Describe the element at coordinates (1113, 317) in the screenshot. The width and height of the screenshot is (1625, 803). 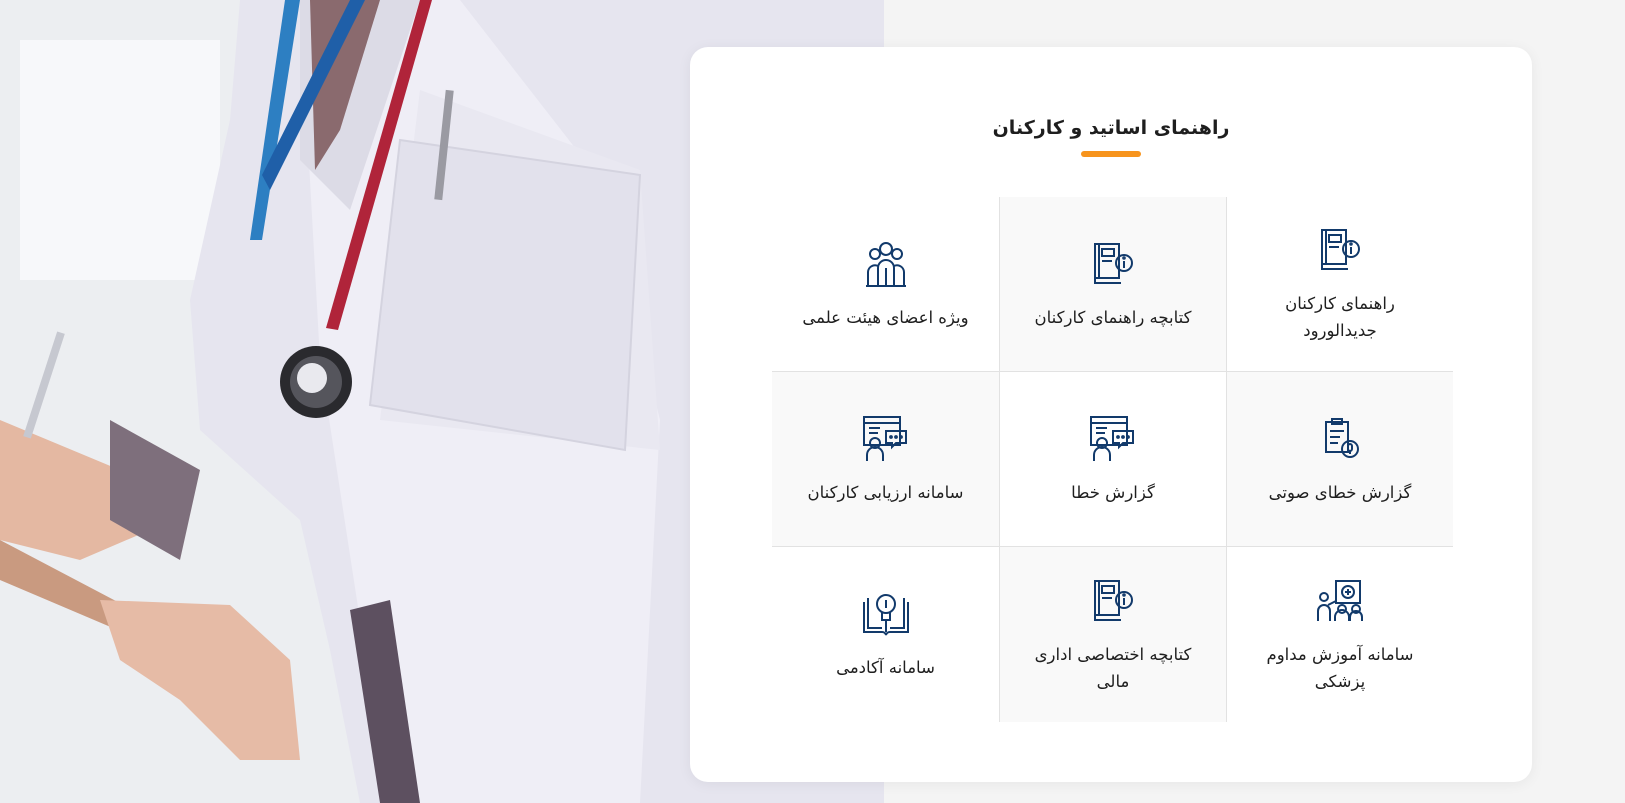
I see `guide-item-label: کتابچه راهنمای کارکنان` at that location.